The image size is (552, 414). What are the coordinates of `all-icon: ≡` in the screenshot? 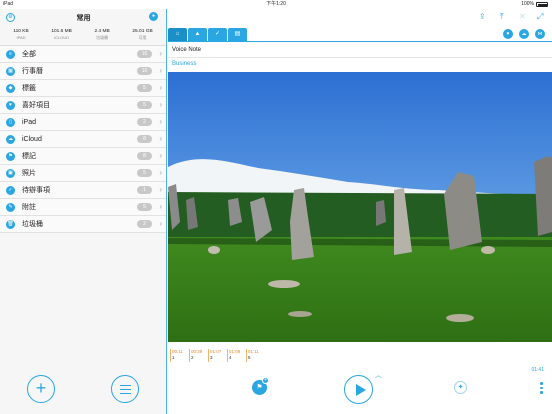 It's located at (10, 54).